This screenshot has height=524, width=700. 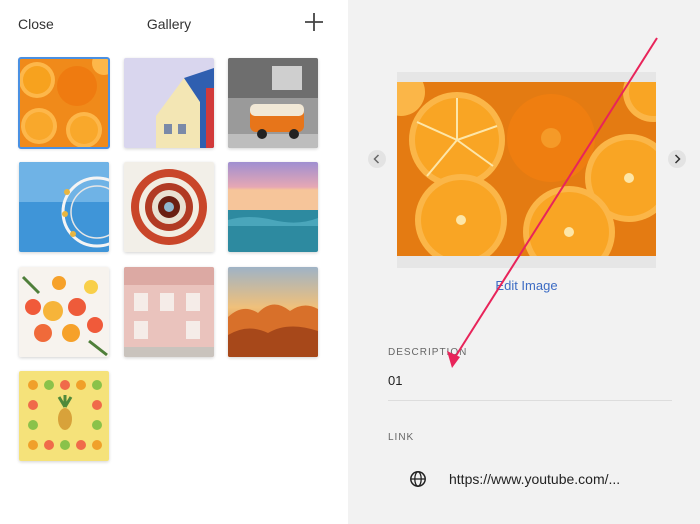 What do you see at coordinates (401, 437) in the screenshot?
I see `link-label: LINK` at bounding box center [401, 437].